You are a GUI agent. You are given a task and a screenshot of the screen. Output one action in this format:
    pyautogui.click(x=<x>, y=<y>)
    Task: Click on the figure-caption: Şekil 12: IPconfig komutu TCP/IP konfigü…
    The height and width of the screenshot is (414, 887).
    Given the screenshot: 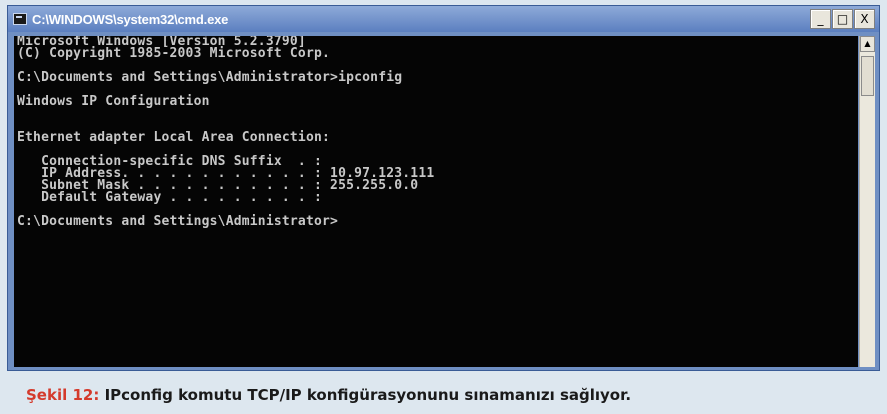 What is the action you would take?
    pyautogui.click(x=443, y=395)
    